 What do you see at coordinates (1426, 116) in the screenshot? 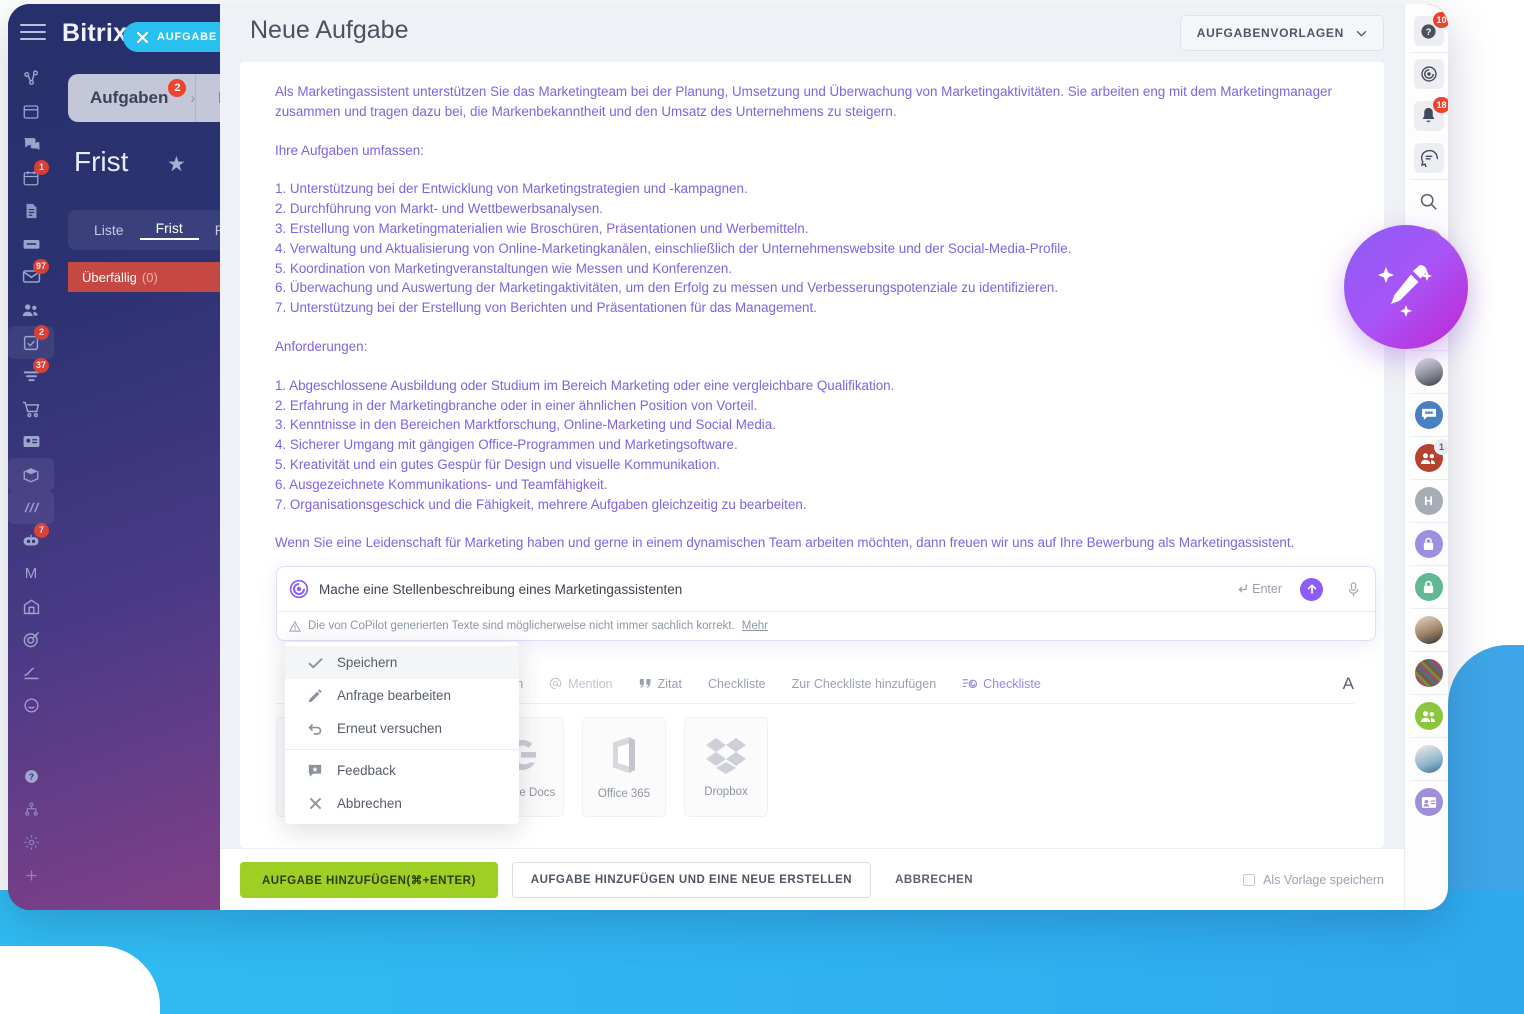
I see `rail-item-notifications: 18` at bounding box center [1426, 116].